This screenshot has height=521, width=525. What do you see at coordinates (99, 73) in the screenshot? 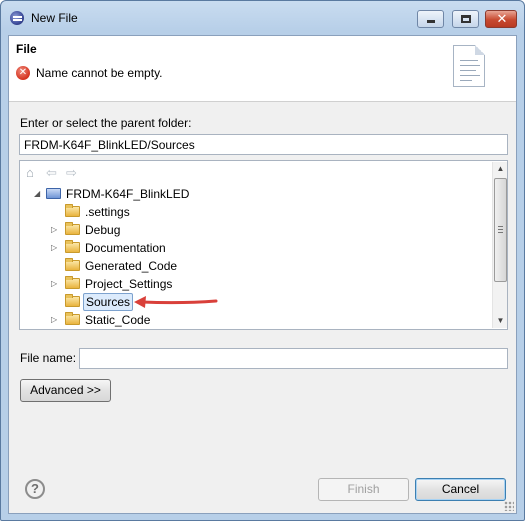
I see `error-message: Name cannot be empty.` at bounding box center [99, 73].